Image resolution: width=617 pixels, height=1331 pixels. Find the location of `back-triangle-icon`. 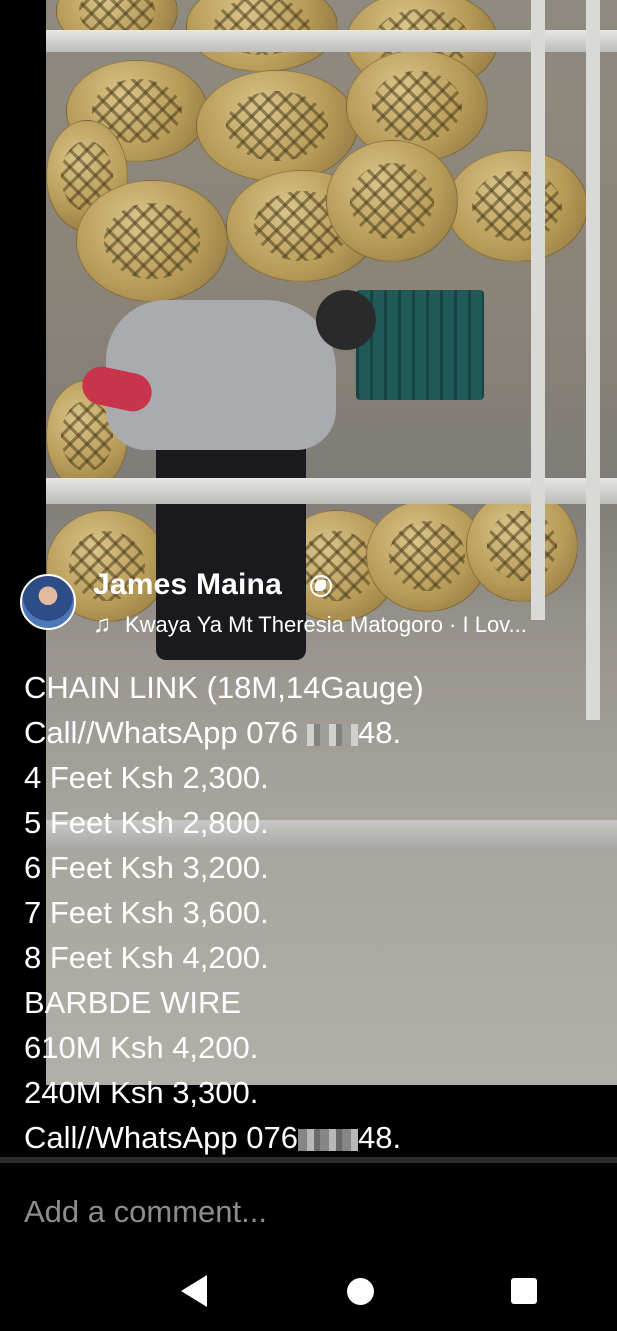

back-triangle-icon is located at coordinates (194, 1291).